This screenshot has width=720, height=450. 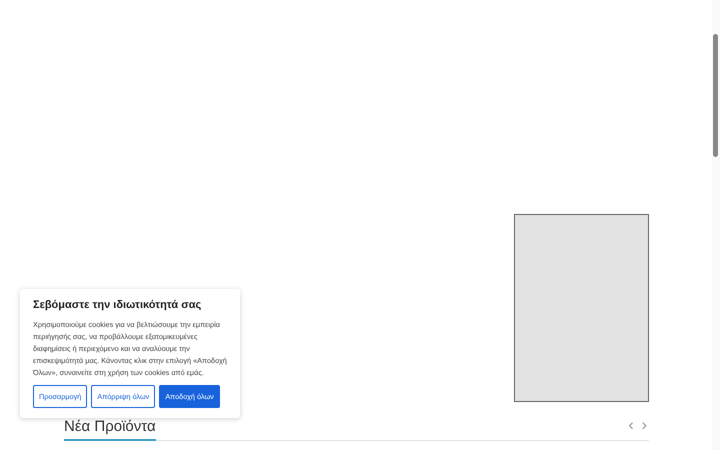 I want to click on scrollbar, so click(x=716, y=225).